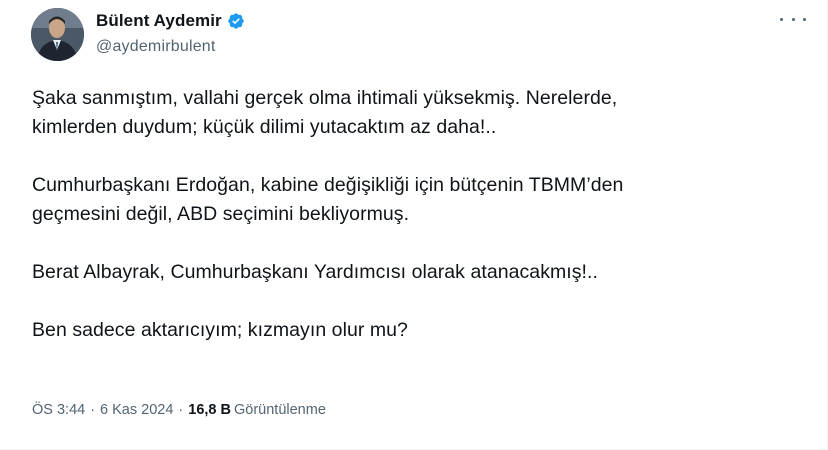 Image resolution: width=828 pixels, height=450 pixels. I want to click on tweet-date: 6 Kas 2024, so click(136, 410).